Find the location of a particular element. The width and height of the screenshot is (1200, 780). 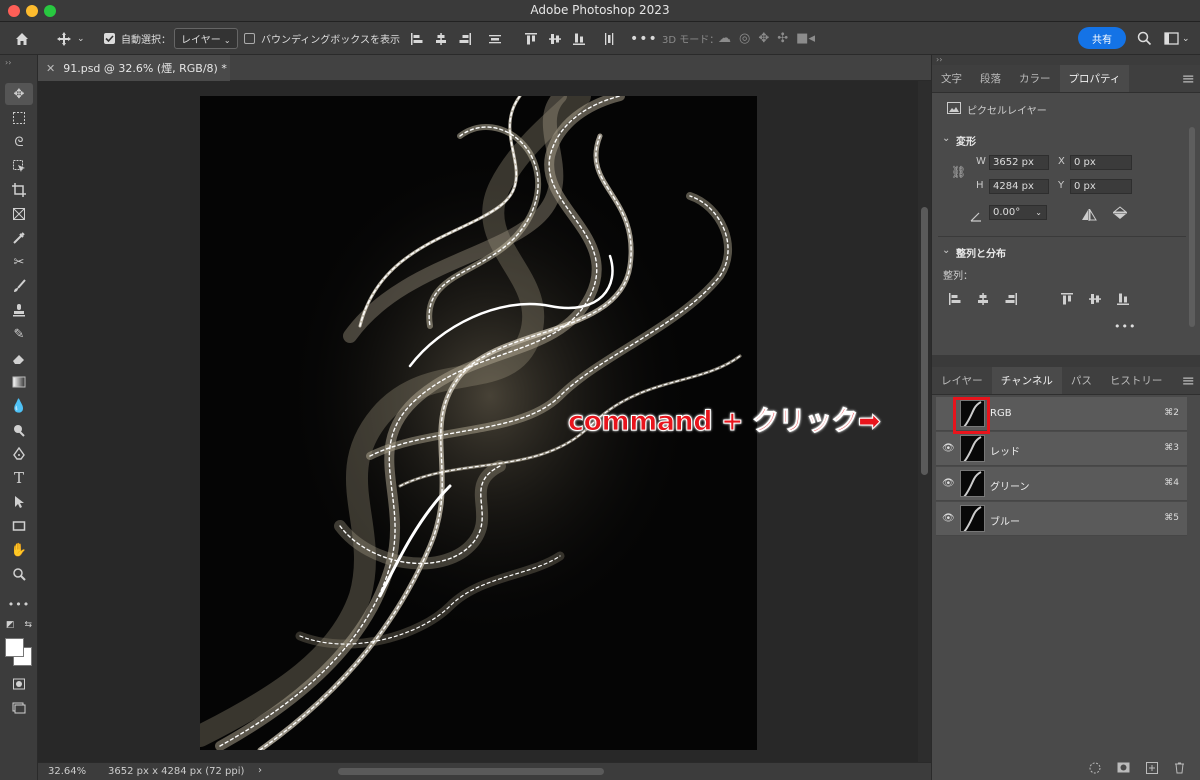

tab-layers: レイヤー is located at coordinates (962, 380).